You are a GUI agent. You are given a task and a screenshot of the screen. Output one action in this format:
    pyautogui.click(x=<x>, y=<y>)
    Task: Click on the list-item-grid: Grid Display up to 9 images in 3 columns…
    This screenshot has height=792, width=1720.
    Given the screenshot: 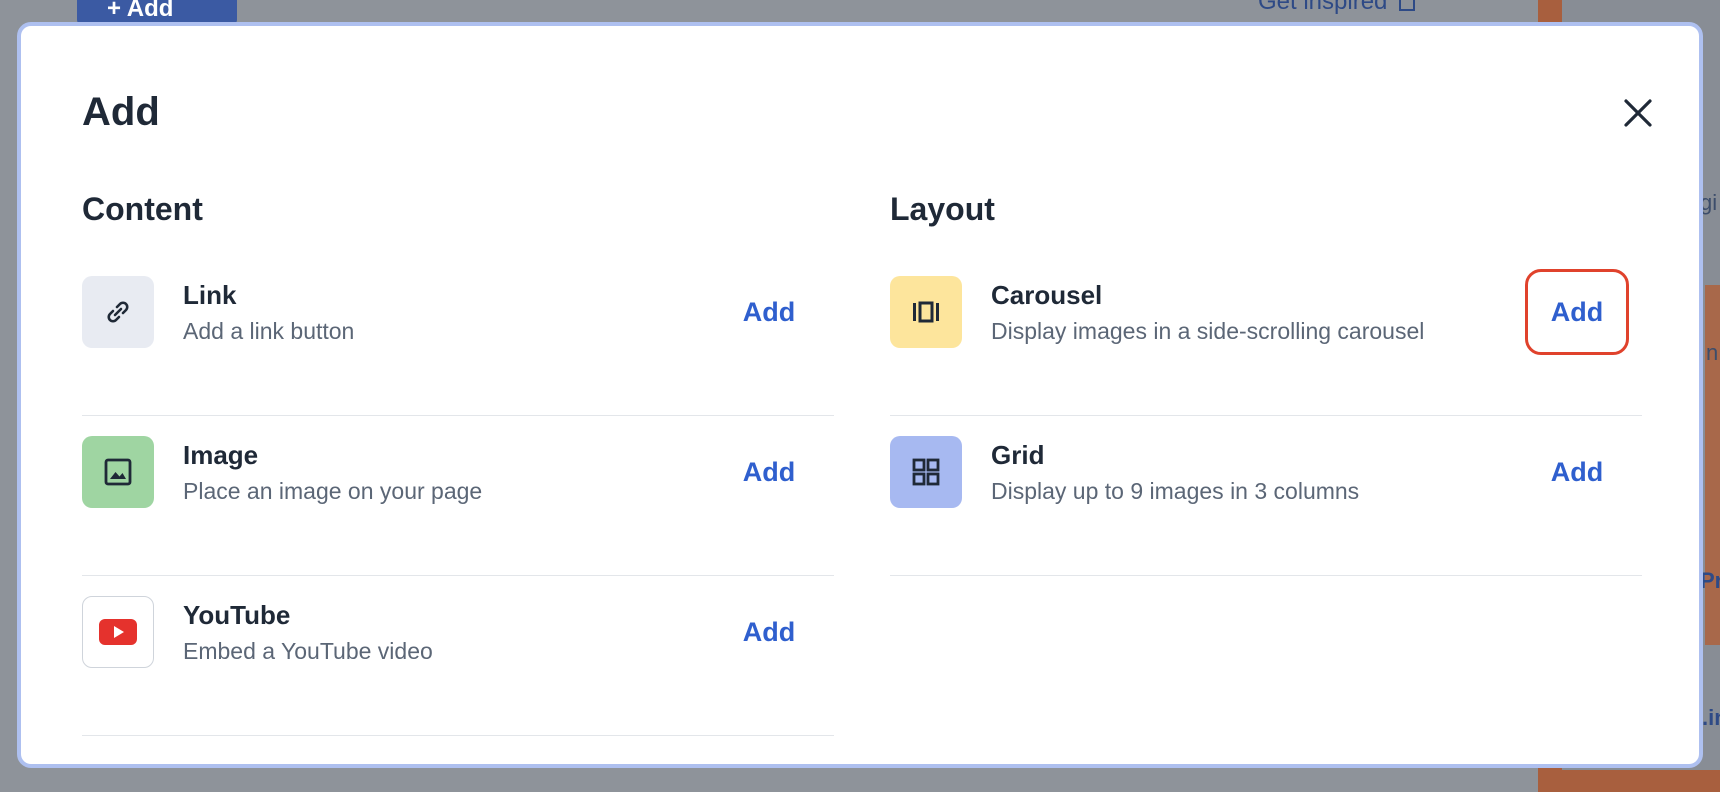 What is the action you would take?
    pyautogui.click(x=1266, y=496)
    